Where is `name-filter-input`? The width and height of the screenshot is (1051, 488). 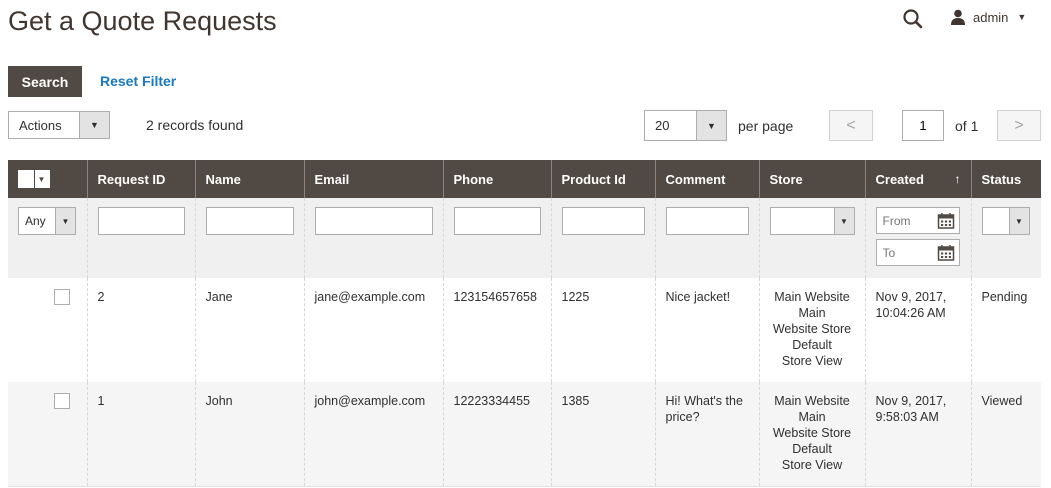 name-filter-input is located at coordinates (249, 221).